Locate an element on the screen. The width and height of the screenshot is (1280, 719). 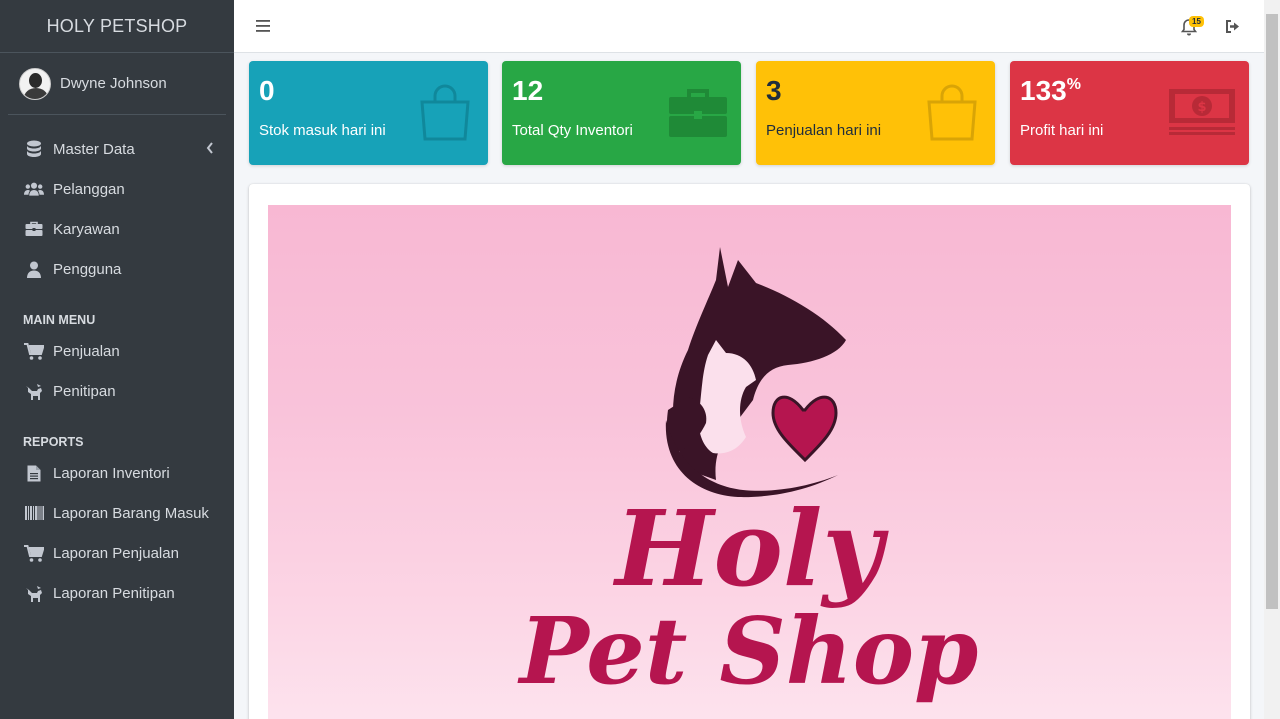
barcode-icon is located at coordinates (34, 513).